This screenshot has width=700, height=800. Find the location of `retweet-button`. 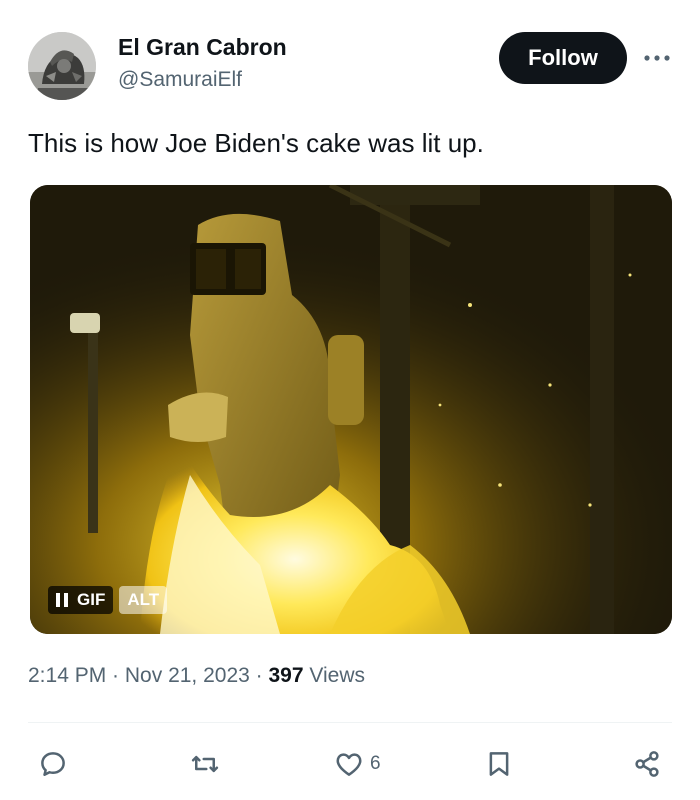

retweet-button is located at coordinates (205, 764).